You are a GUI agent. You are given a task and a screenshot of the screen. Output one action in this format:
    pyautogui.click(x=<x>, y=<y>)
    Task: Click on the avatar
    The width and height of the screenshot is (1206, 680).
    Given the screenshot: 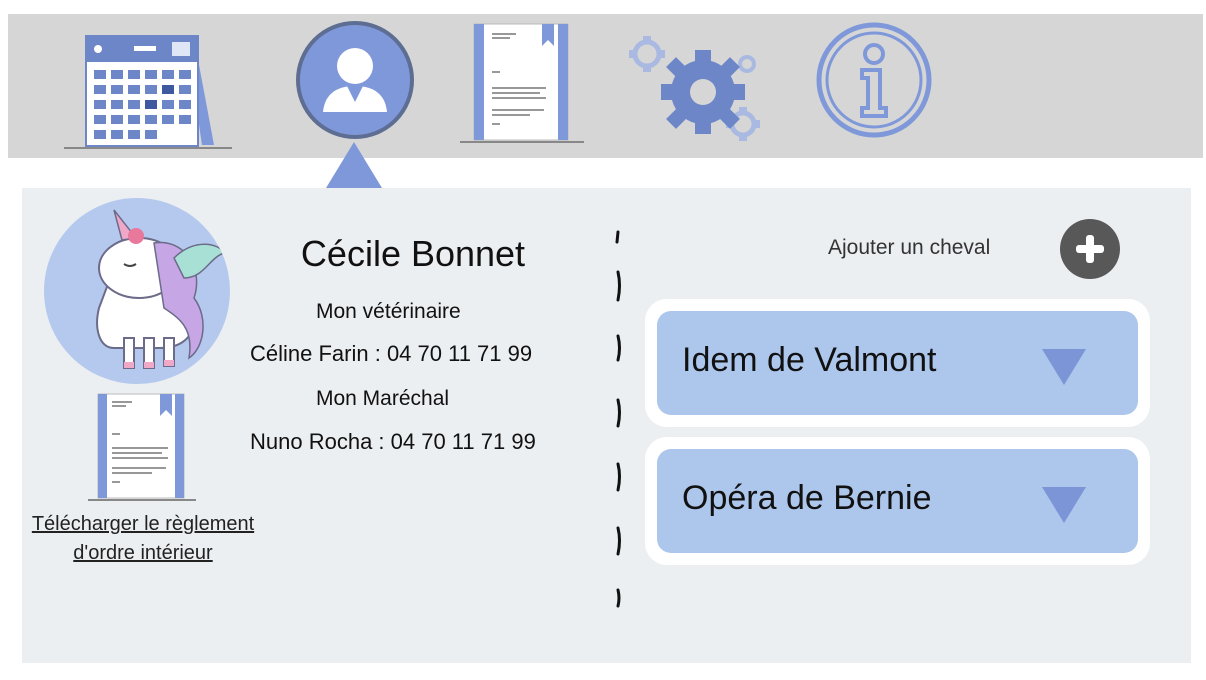 What is the action you would take?
    pyautogui.click(x=137, y=291)
    